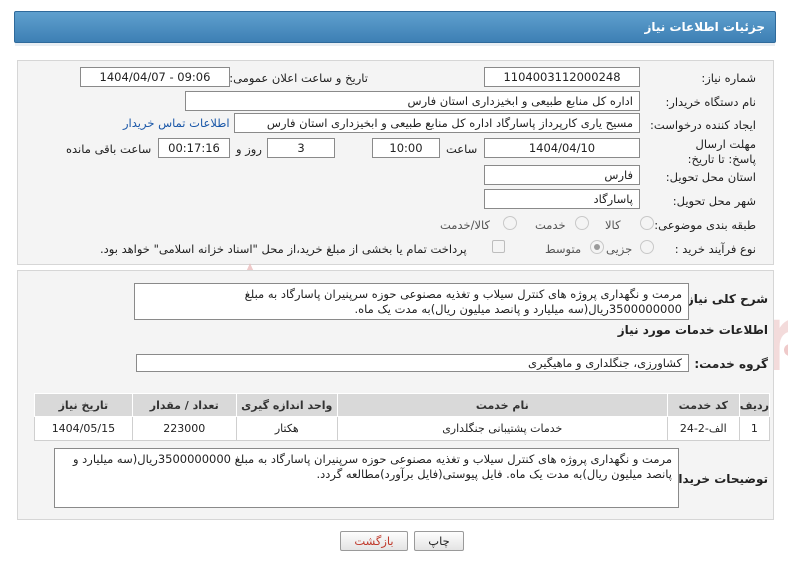  What do you see at coordinates (562, 199) in the screenshot?
I see `city-field: پاسارگاد` at bounding box center [562, 199].